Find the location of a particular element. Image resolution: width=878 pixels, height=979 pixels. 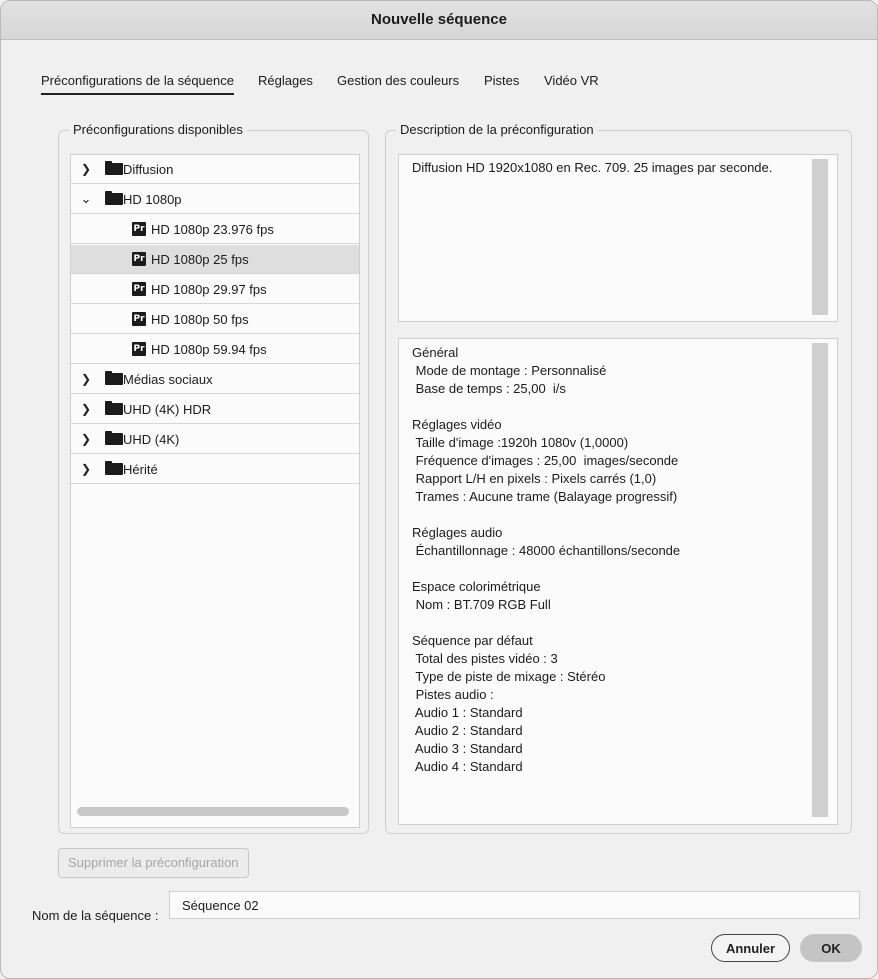

description-scrollbar is located at coordinates (820, 237).